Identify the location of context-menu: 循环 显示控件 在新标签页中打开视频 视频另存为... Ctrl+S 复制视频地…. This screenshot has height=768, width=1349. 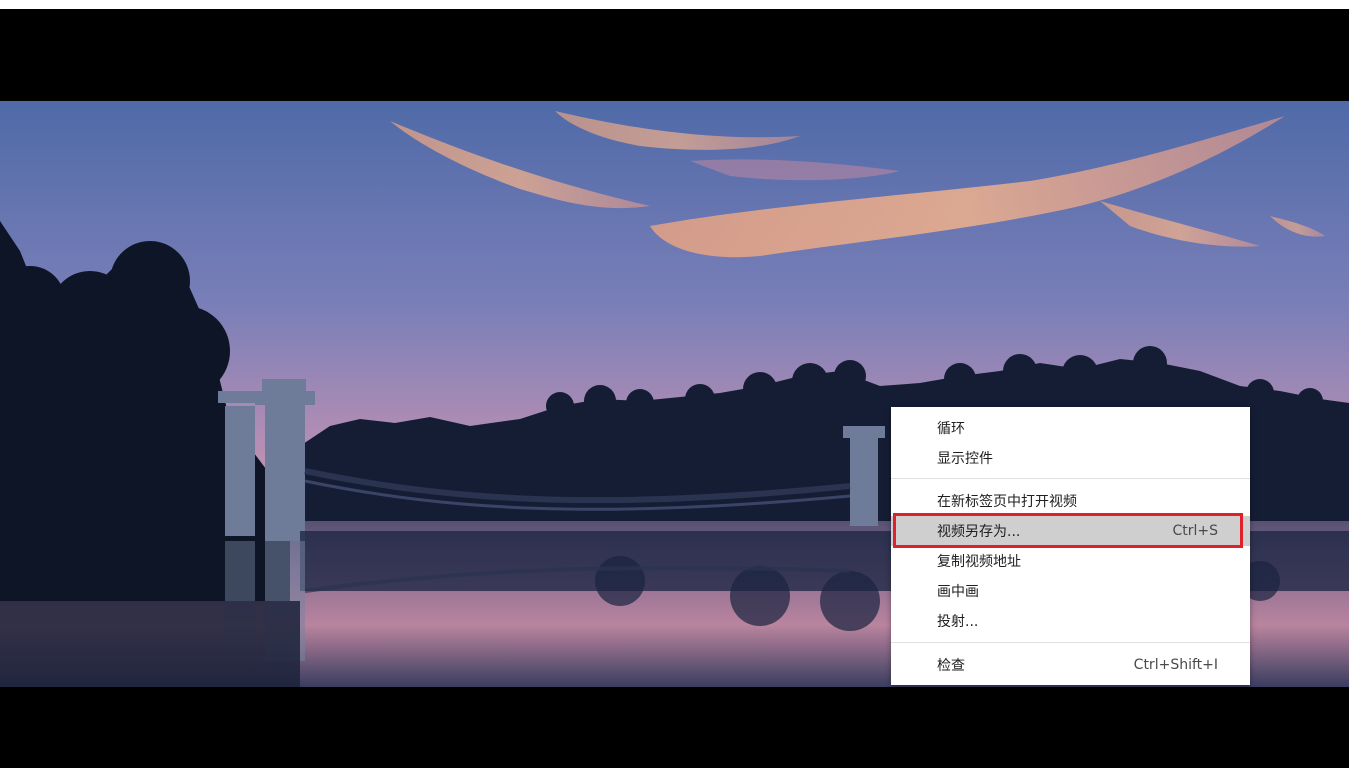
(1070, 546).